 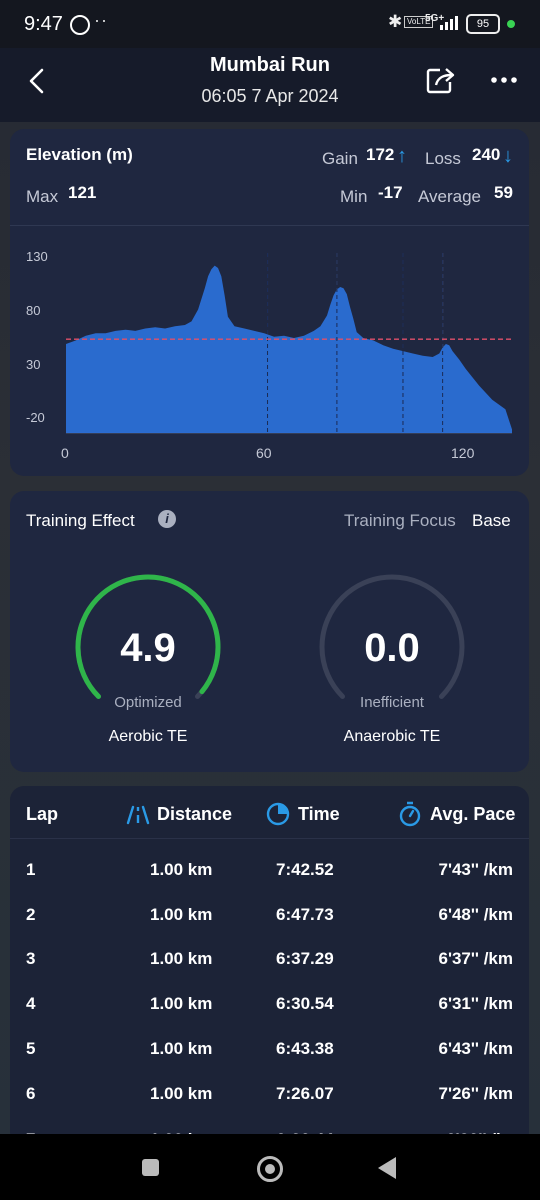 I want to click on lap-time: 6:43.38, so click(x=305, y=1048).